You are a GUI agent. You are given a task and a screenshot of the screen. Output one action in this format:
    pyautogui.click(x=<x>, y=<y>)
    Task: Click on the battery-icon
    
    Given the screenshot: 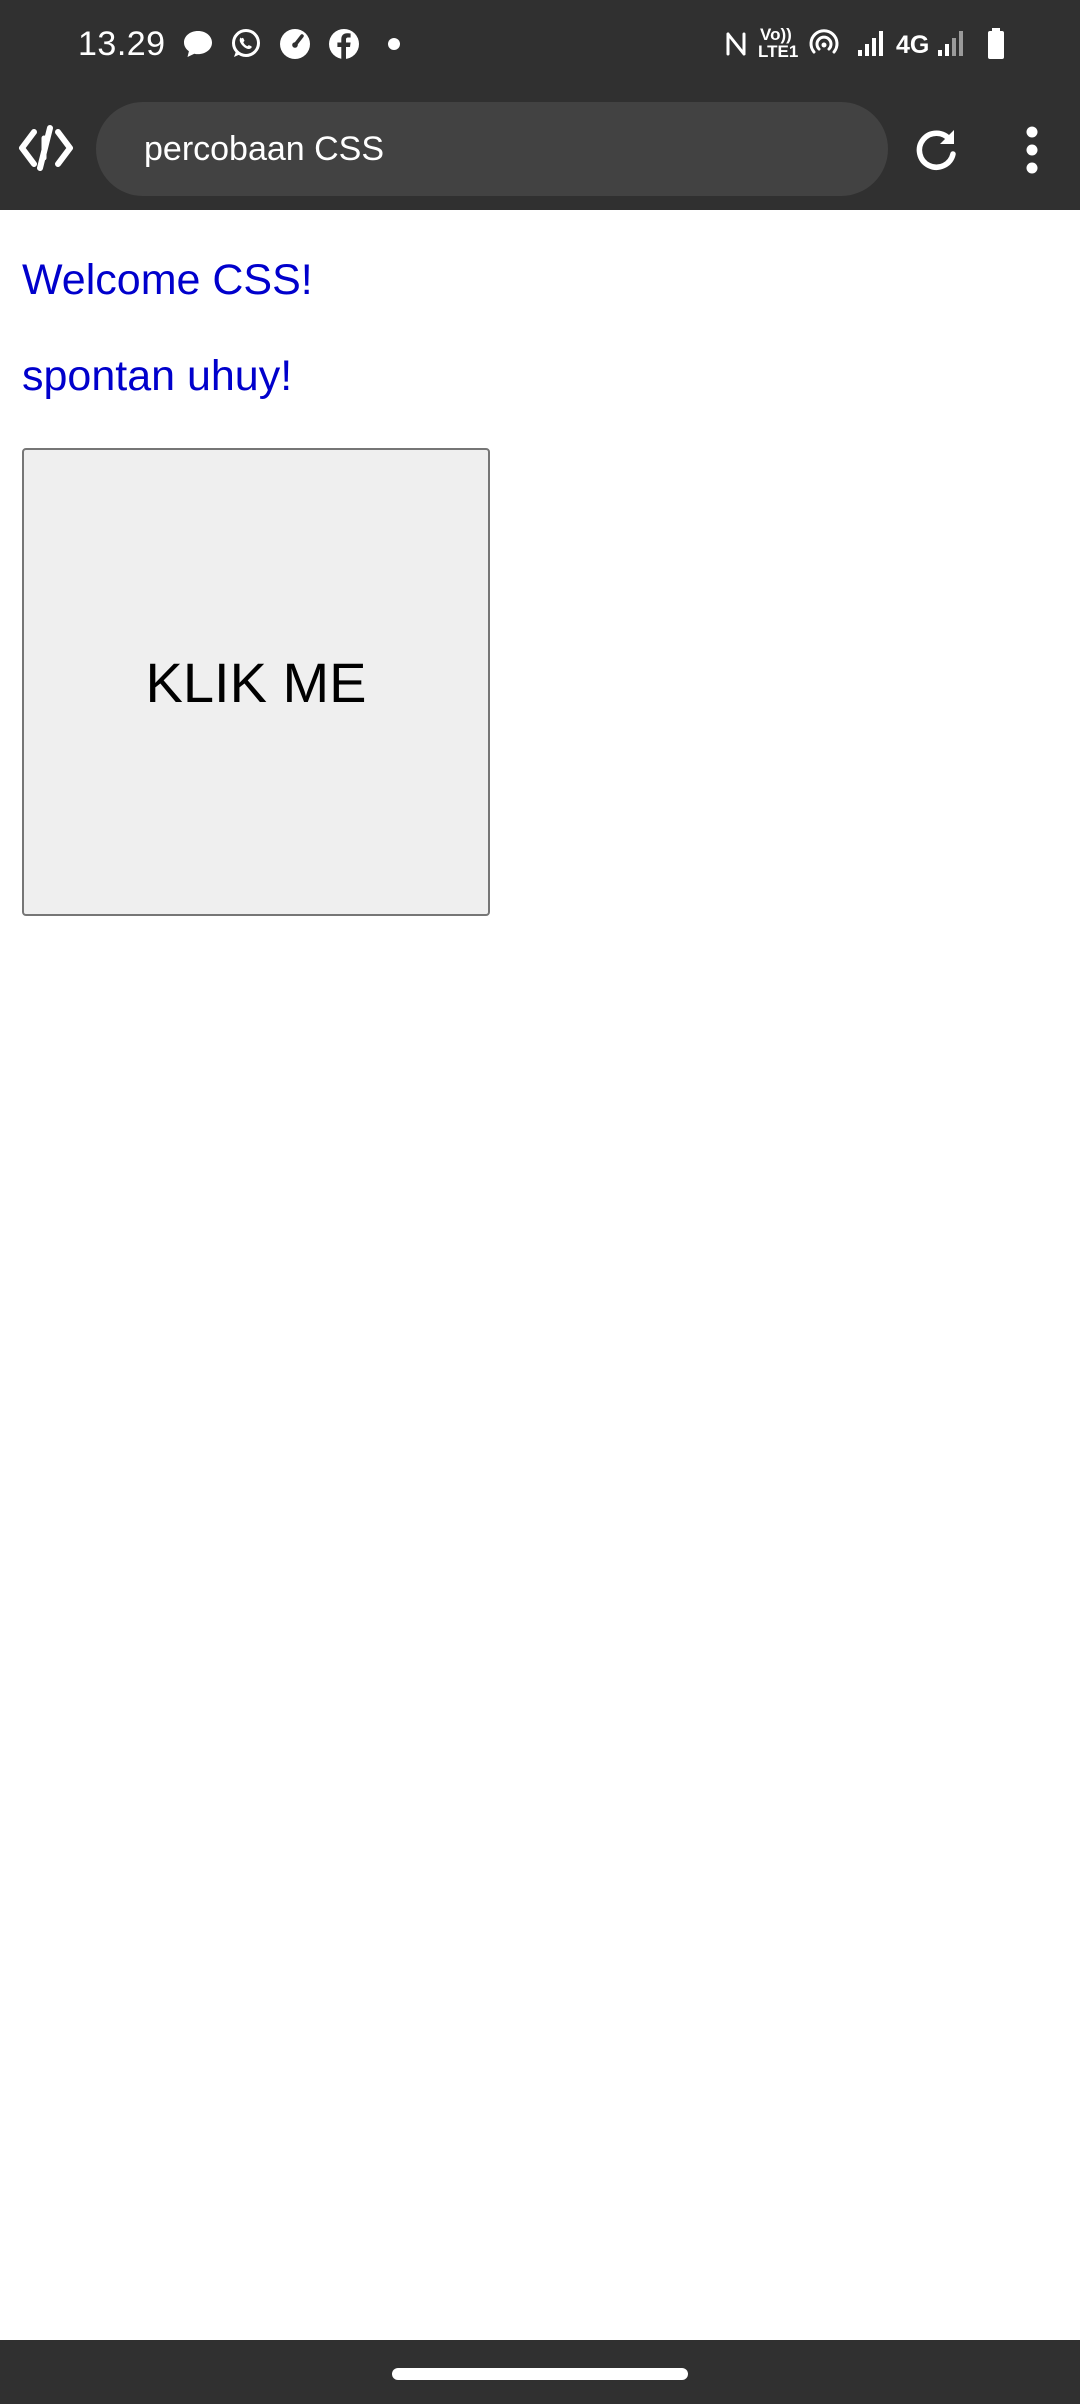 What is the action you would take?
    pyautogui.click(x=996, y=44)
    